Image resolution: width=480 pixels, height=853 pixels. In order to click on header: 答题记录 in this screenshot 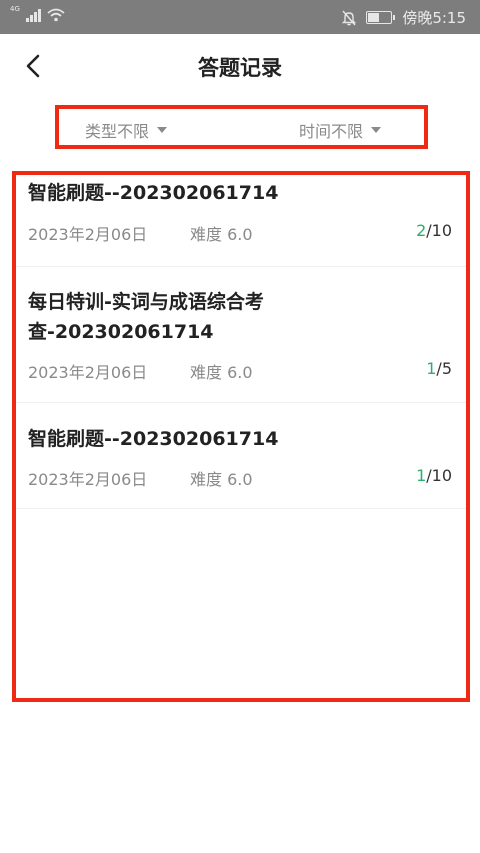, I will do `click(240, 66)`.